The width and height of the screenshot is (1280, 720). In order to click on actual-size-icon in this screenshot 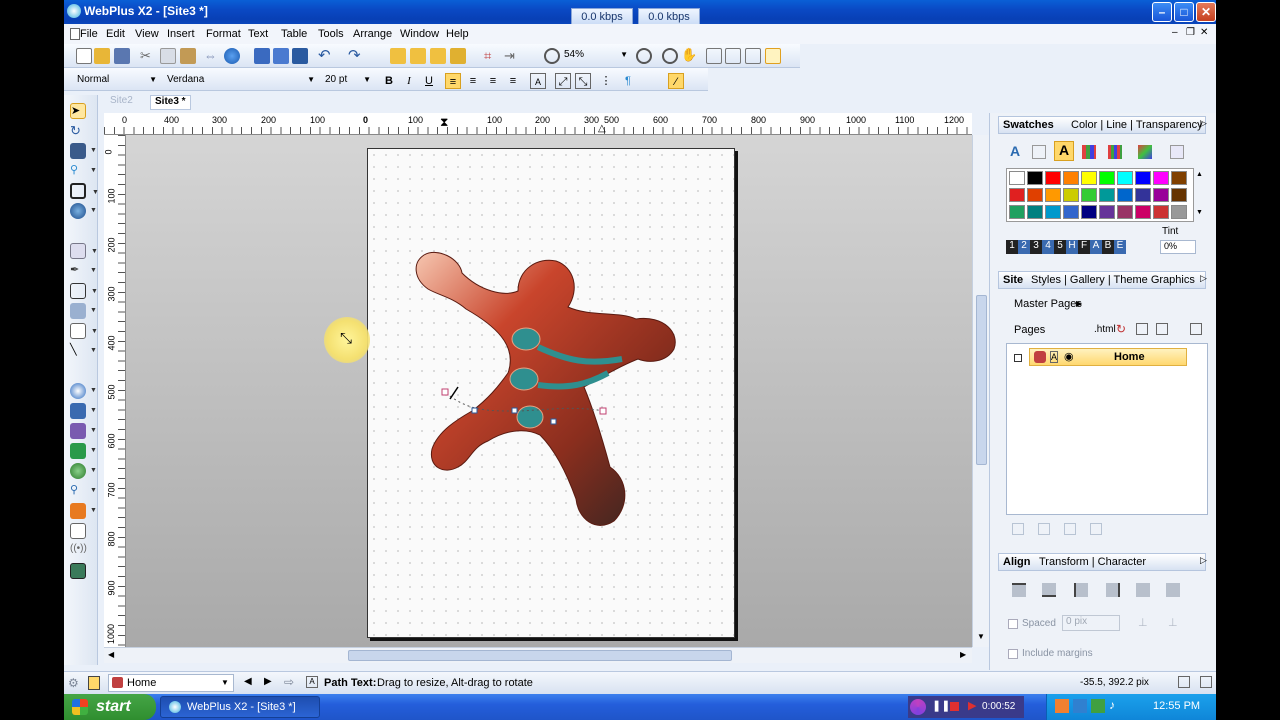, I will do `click(753, 56)`.